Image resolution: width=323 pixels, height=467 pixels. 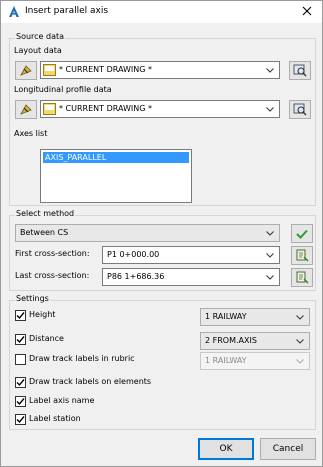 What do you see at coordinates (133, 254) in the screenshot?
I see `first-cs-value: P1 0+000.00` at bounding box center [133, 254].